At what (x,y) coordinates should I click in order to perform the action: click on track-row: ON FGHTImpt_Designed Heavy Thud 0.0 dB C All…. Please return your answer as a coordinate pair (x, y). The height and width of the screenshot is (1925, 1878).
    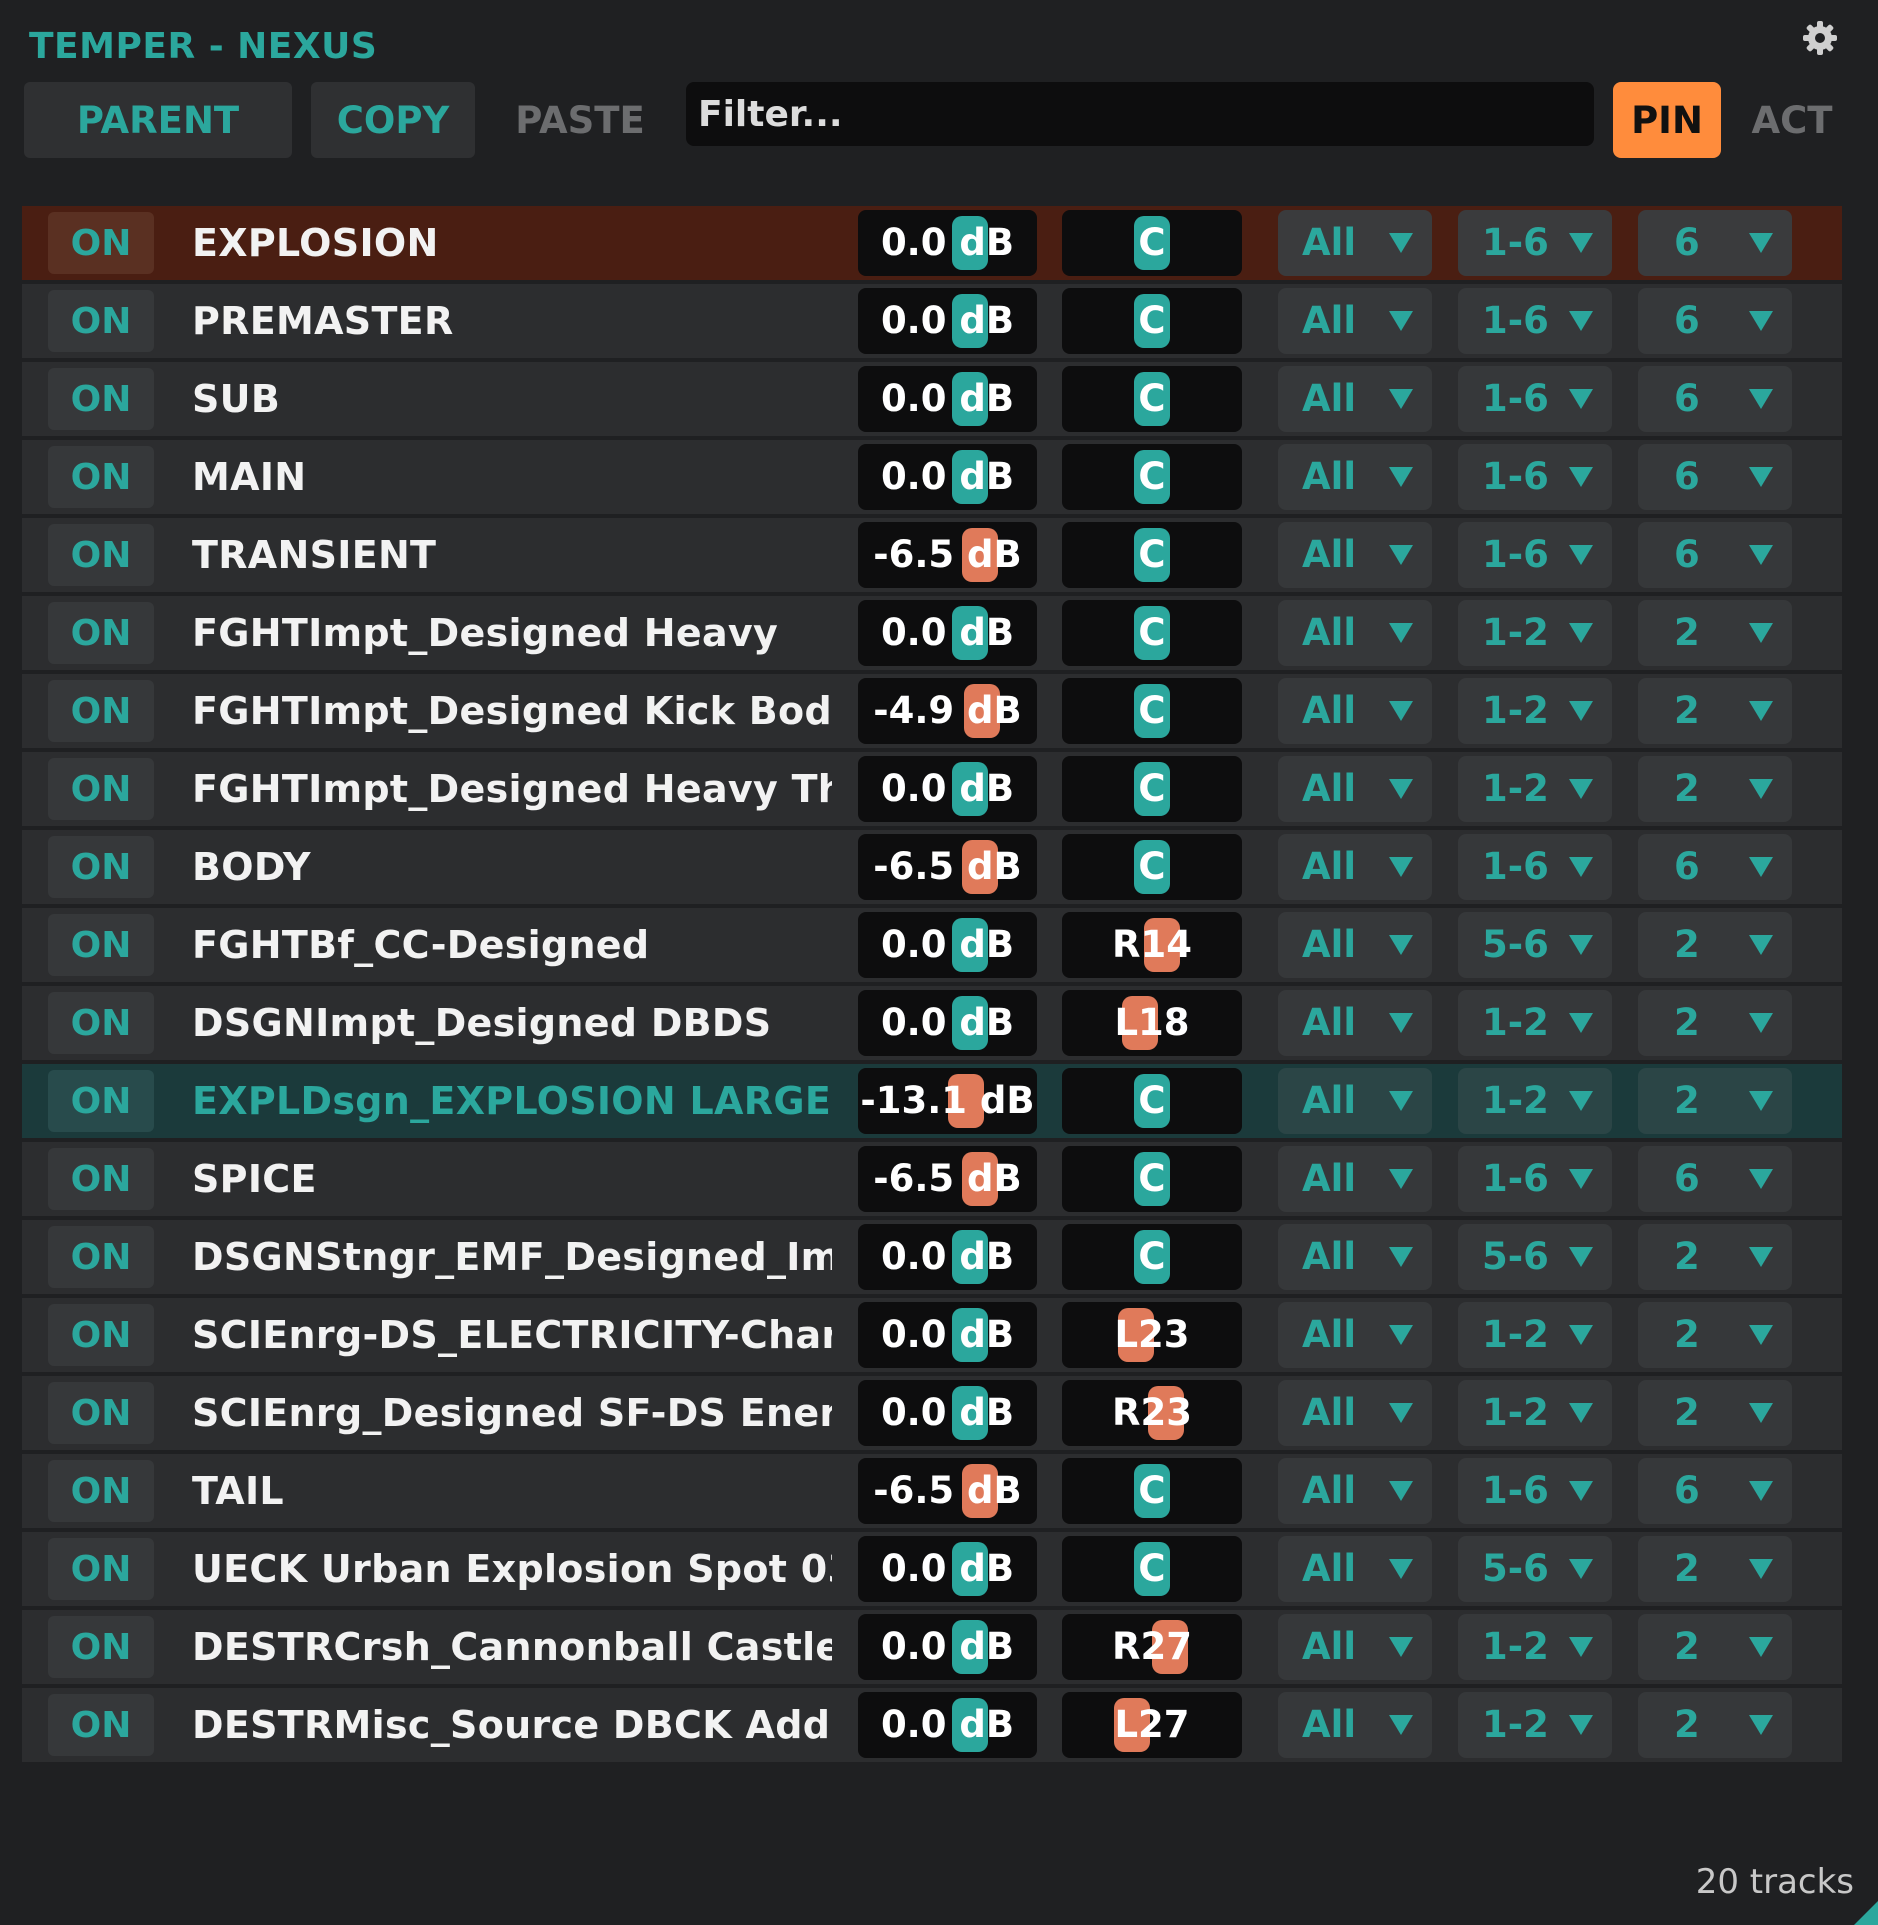
    Looking at the image, I should click on (932, 789).